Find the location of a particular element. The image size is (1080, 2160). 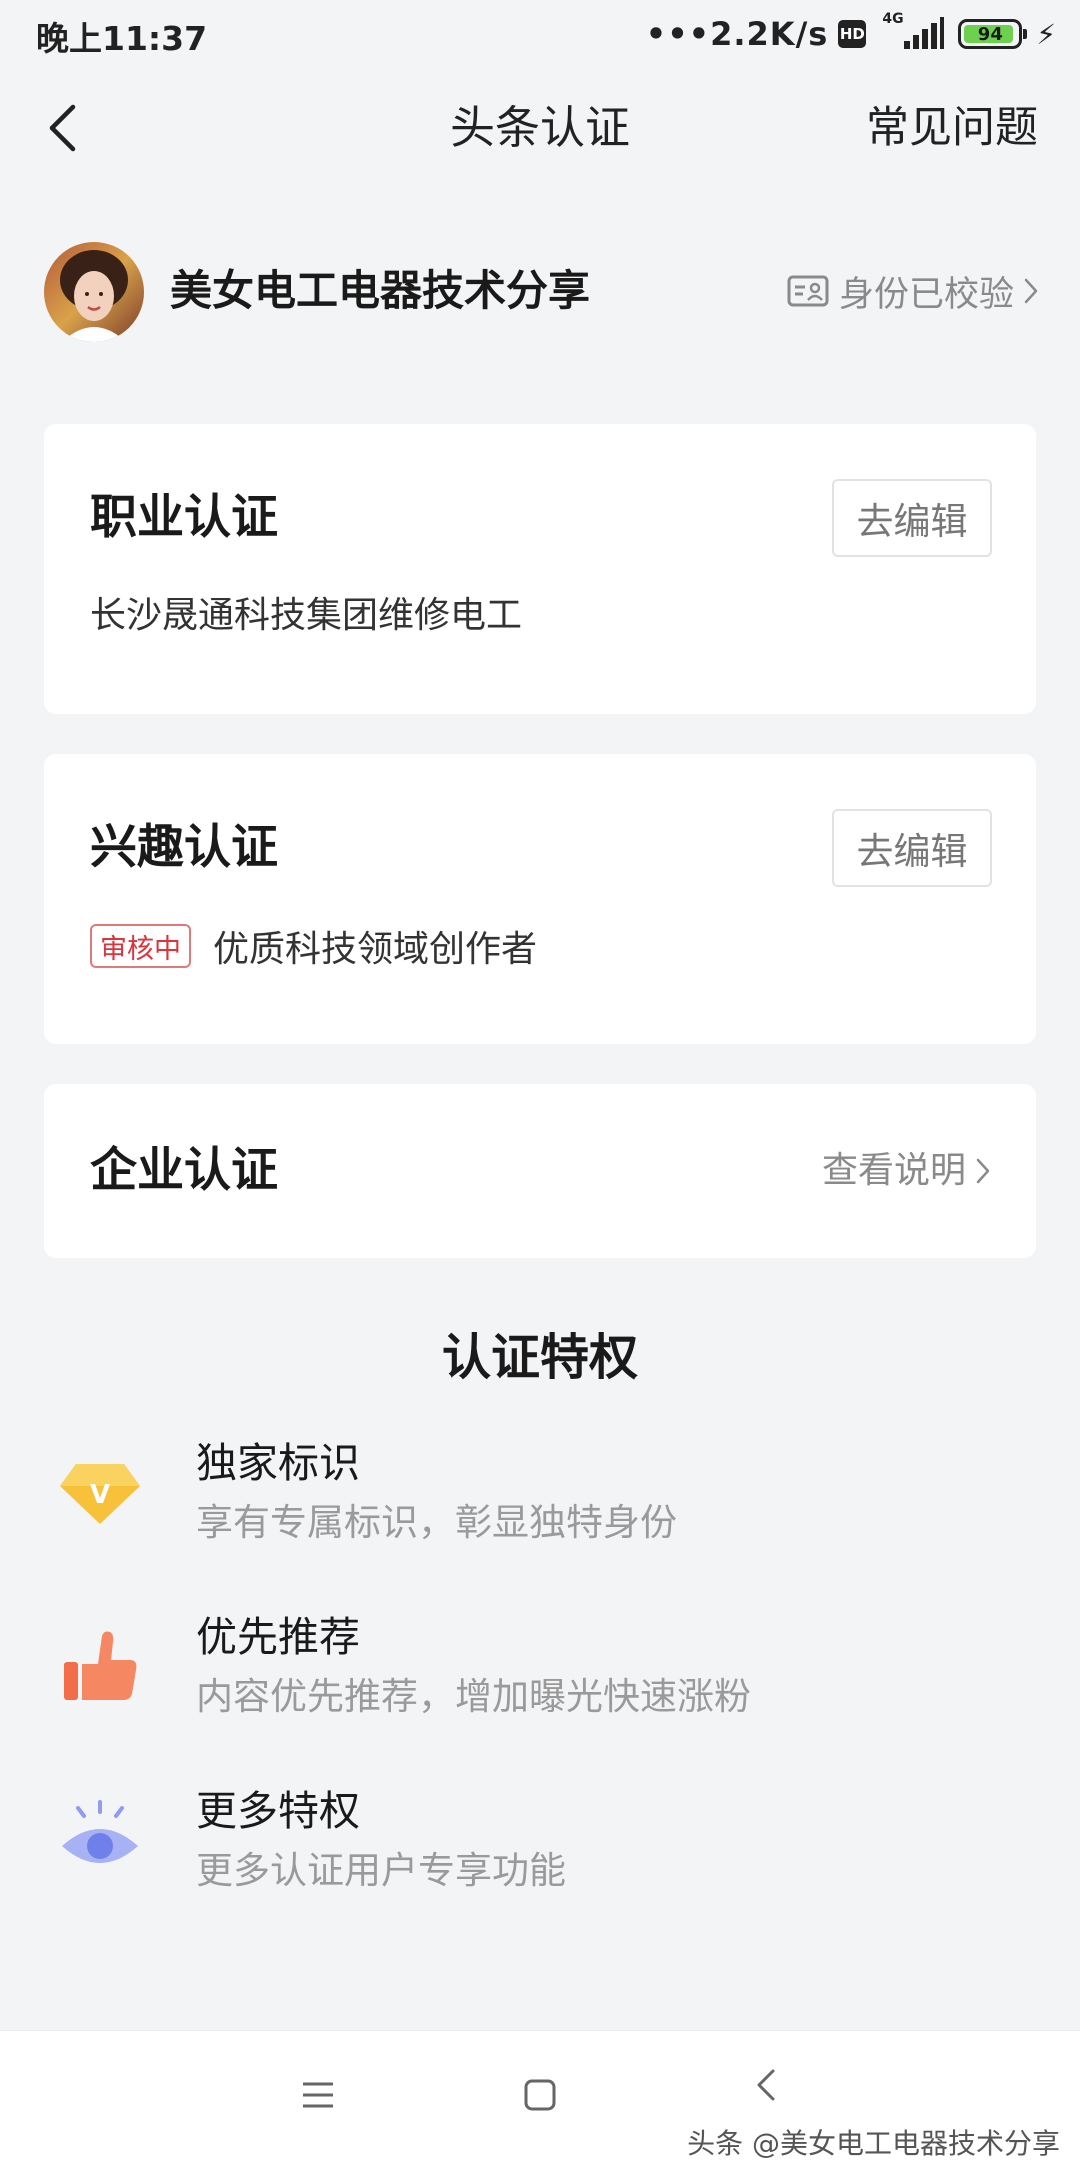

privilege-item-exclusive-badge: V 独家标识 享有专属标识，彰显独特身份 is located at coordinates (540, 1509).